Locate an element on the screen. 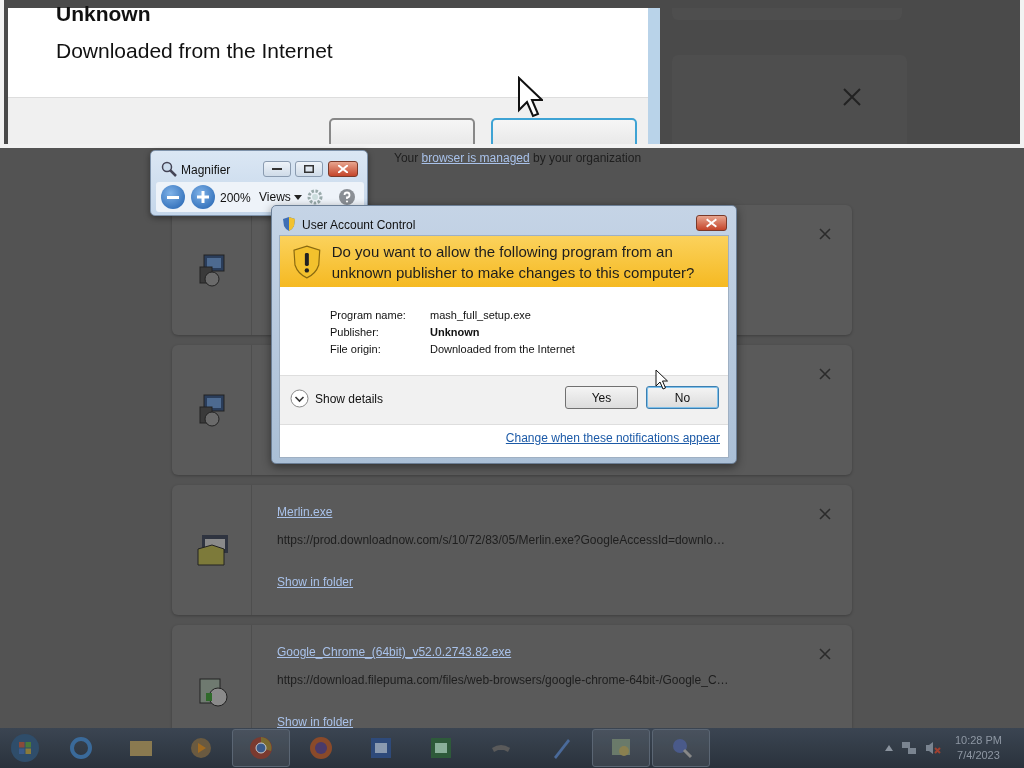  zoom-in-button is located at coordinates (203, 197).